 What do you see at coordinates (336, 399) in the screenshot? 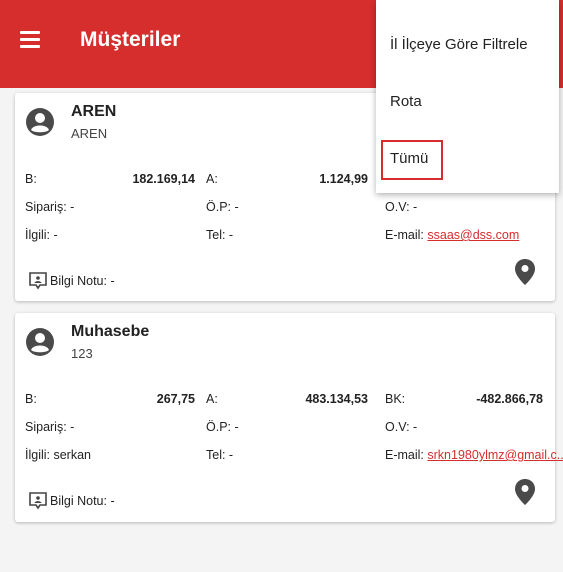
I see `receivable-value: 483.134,53` at bounding box center [336, 399].